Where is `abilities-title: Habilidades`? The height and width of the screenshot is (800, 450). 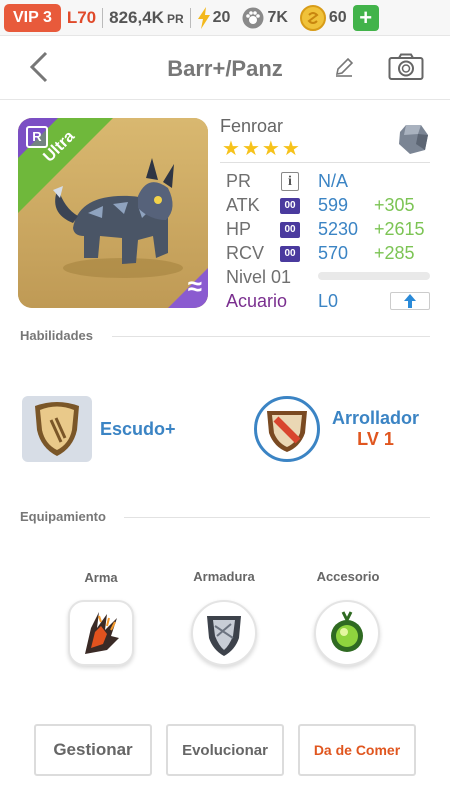
abilities-title: Habilidades is located at coordinates (56, 335).